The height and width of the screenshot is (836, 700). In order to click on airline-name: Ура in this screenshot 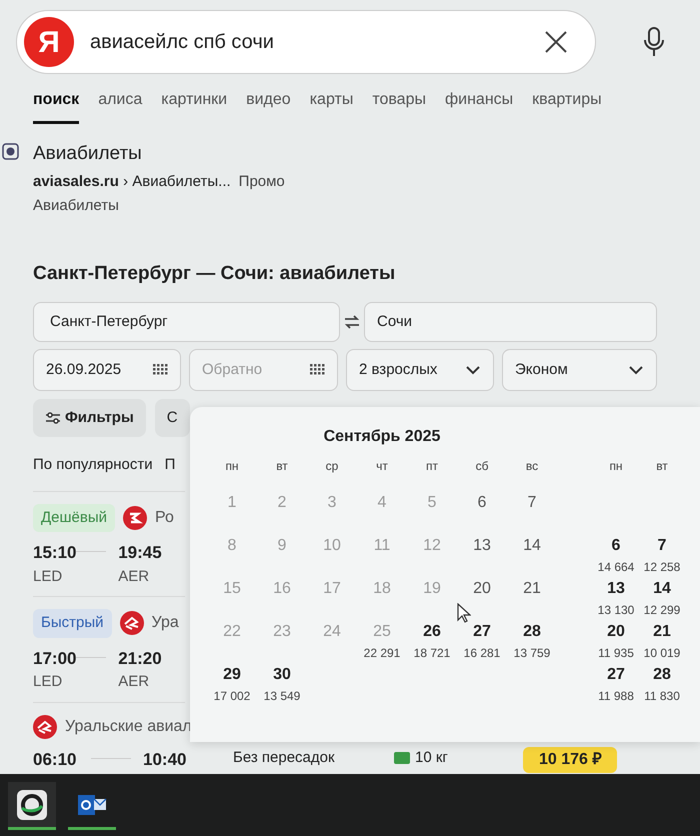, I will do `click(165, 623)`.